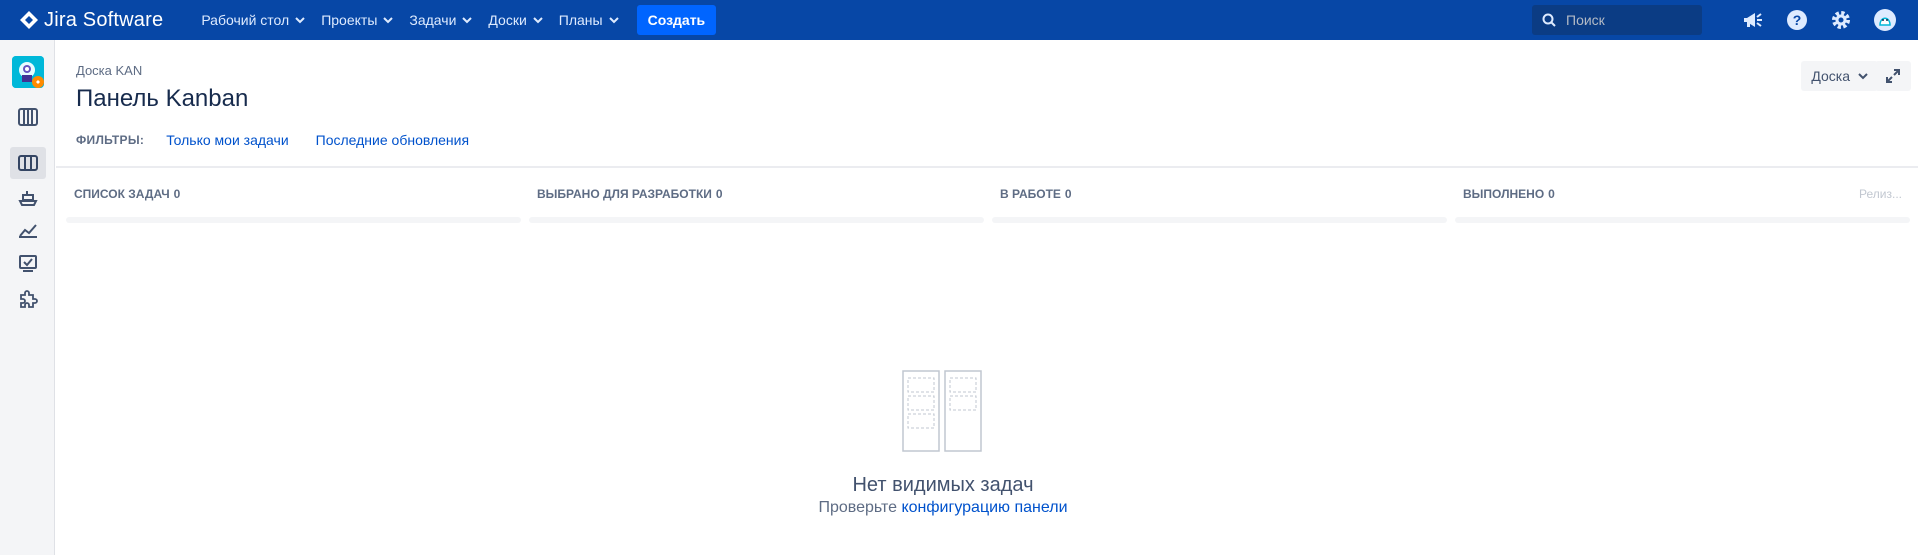 This screenshot has width=1918, height=555. What do you see at coordinates (122, 194) in the screenshot?
I see `column-title: Список задач` at bounding box center [122, 194].